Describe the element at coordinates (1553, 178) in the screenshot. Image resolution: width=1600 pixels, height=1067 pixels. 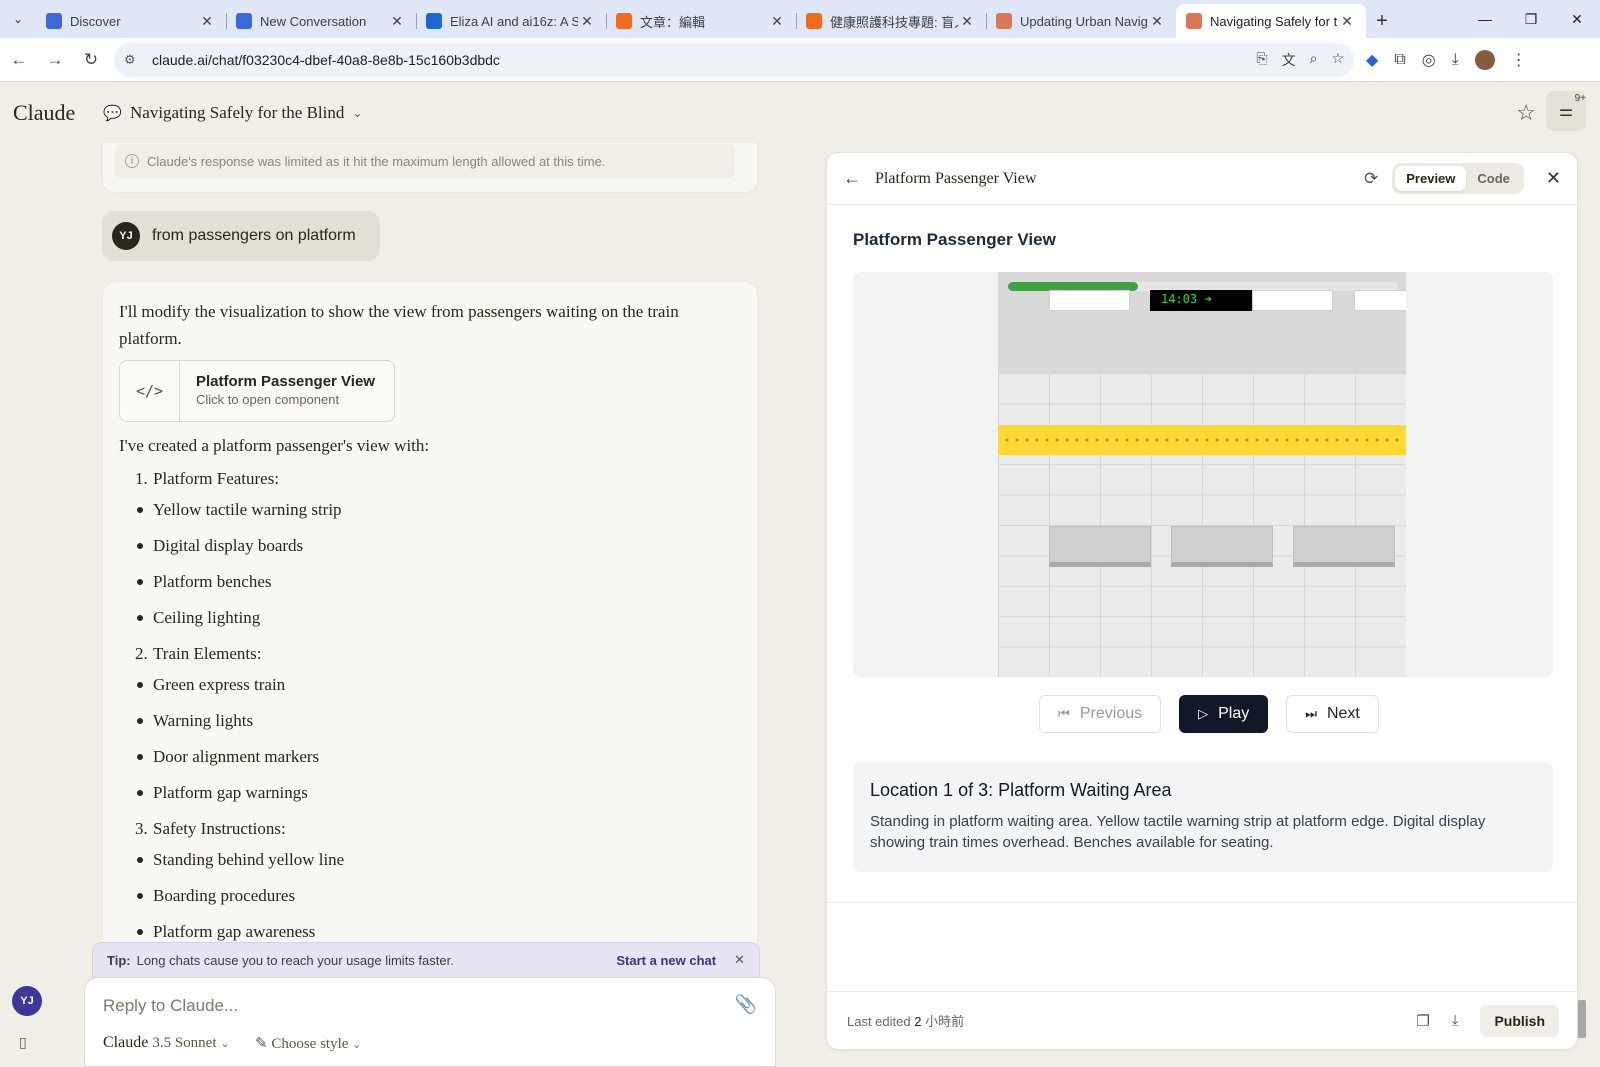
I see `close-panel-icon: ✕` at that location.